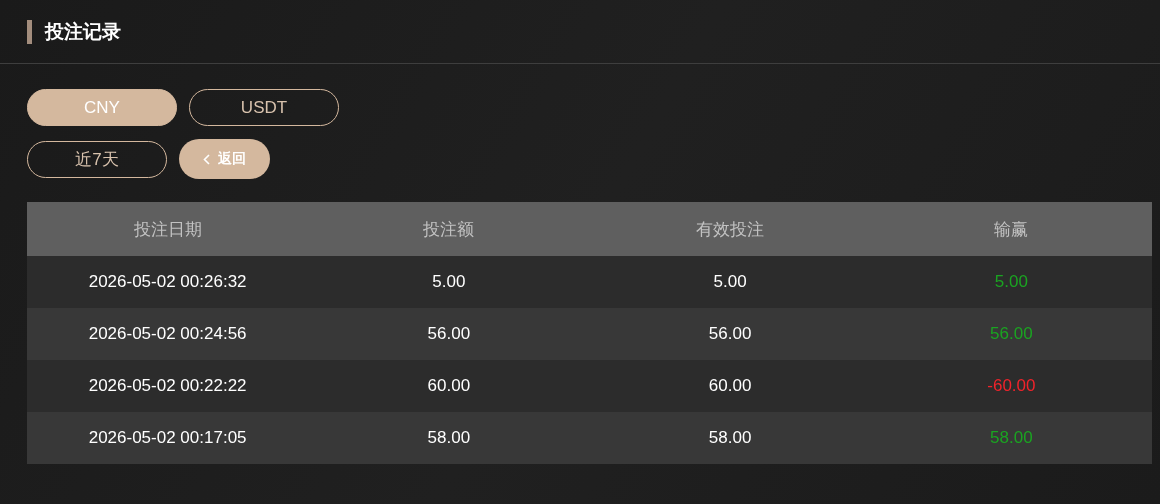 This screenshot has width=1160, height=504. What do you see at coordinates (206, 159) in the screenshot?
I see `chevron-left-icon` at bounding box center [206, 159].